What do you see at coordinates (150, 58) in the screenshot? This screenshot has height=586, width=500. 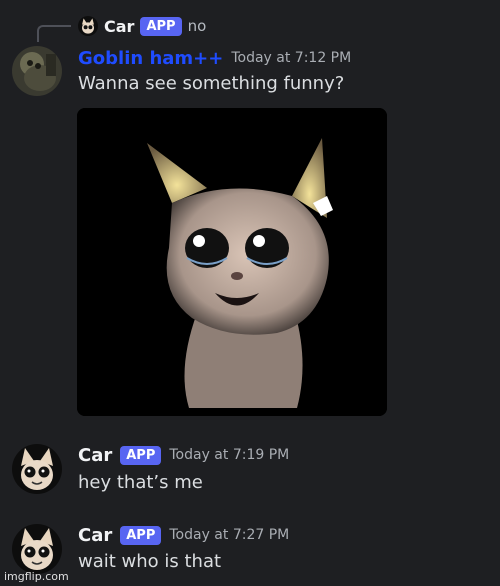 I see `message-username: Goblin ham++` at bounding box center [150, 58].